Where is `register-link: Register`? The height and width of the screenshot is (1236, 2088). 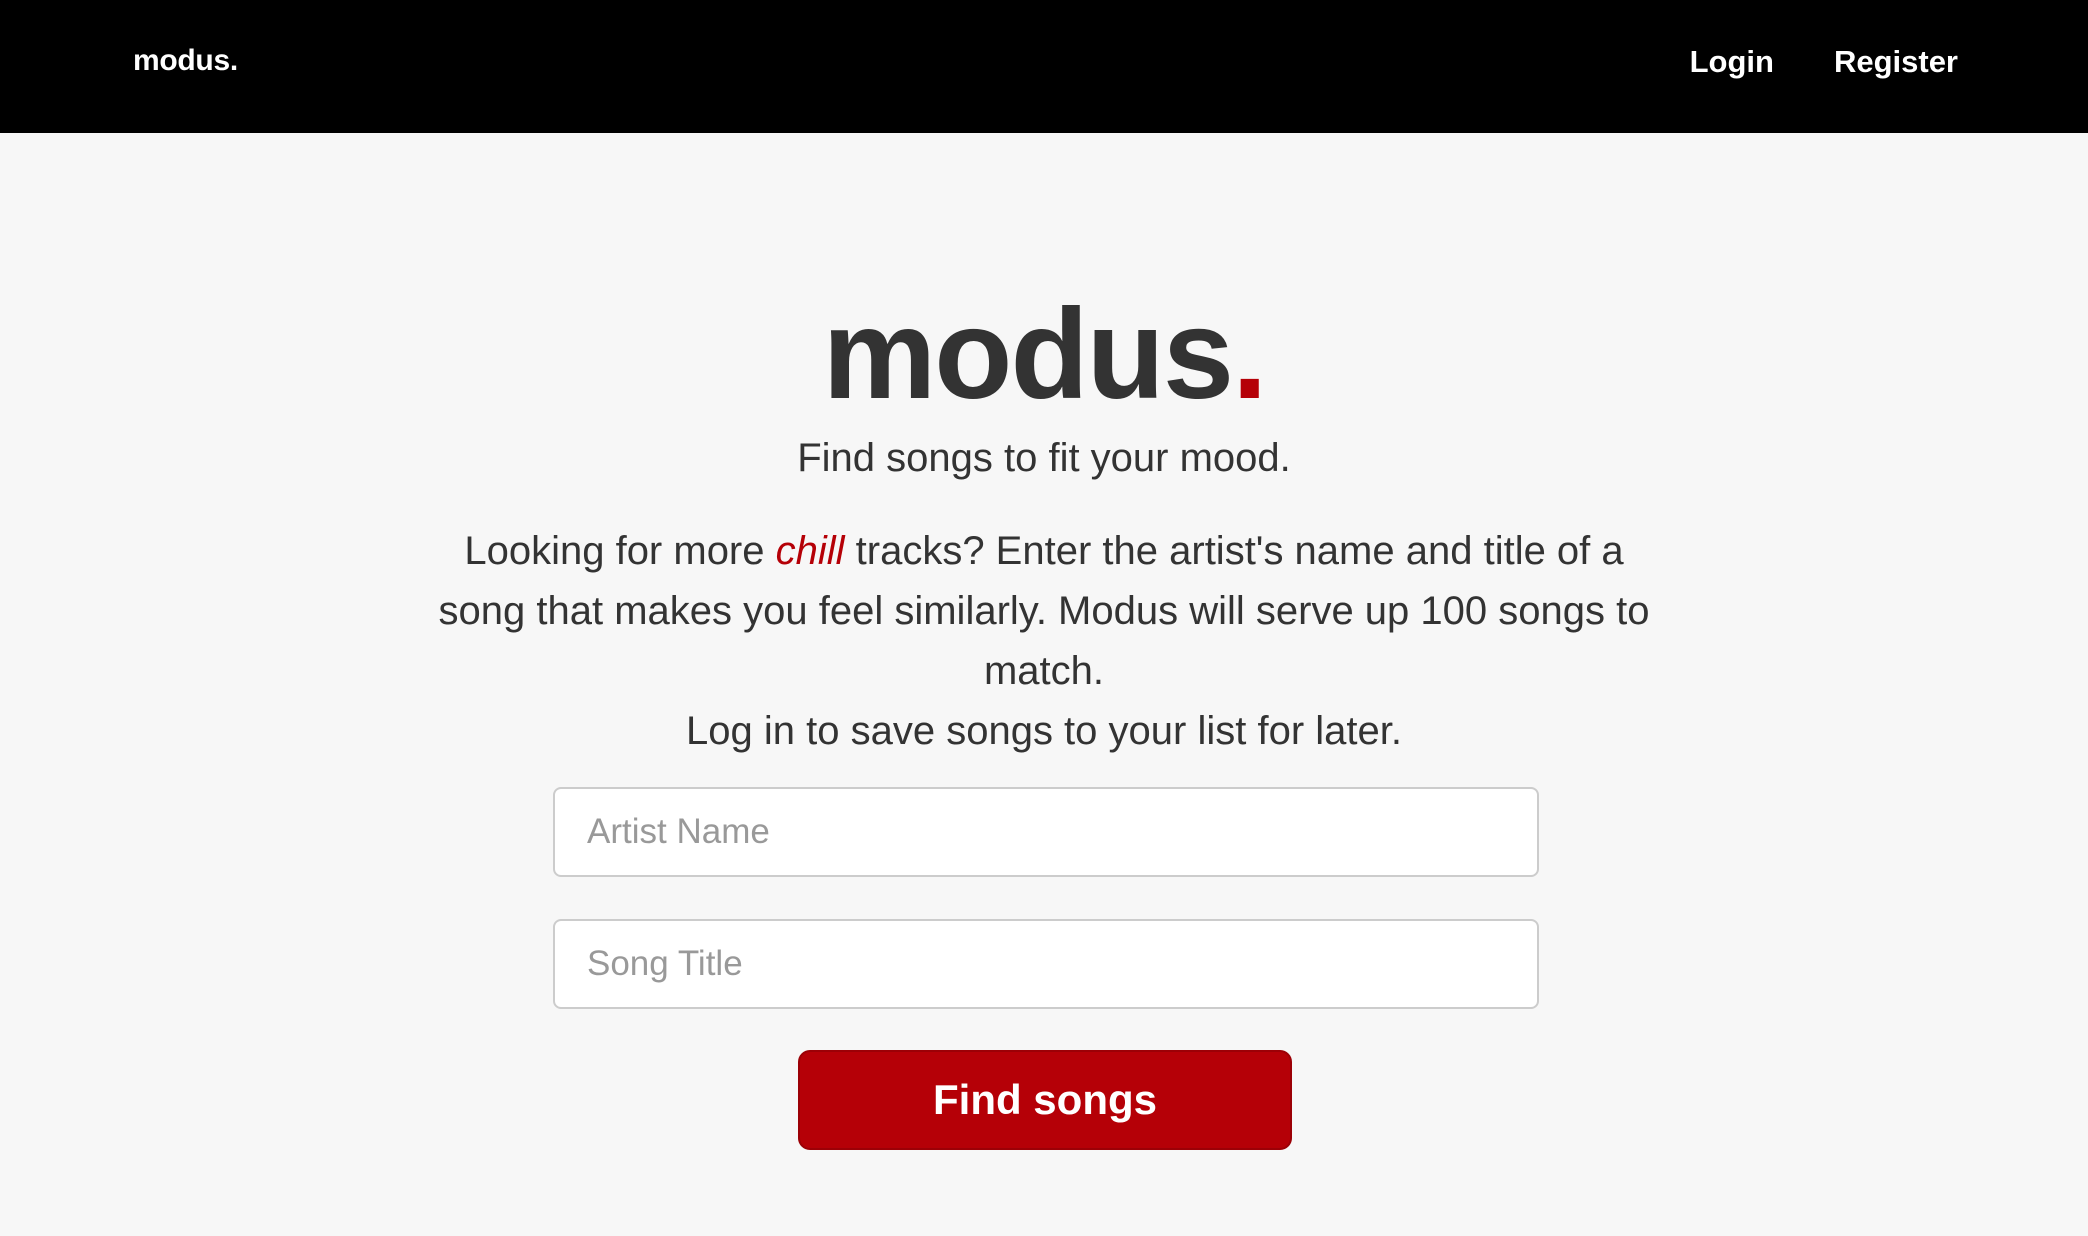
register-link: Register is located at coordinates (1896, 62).